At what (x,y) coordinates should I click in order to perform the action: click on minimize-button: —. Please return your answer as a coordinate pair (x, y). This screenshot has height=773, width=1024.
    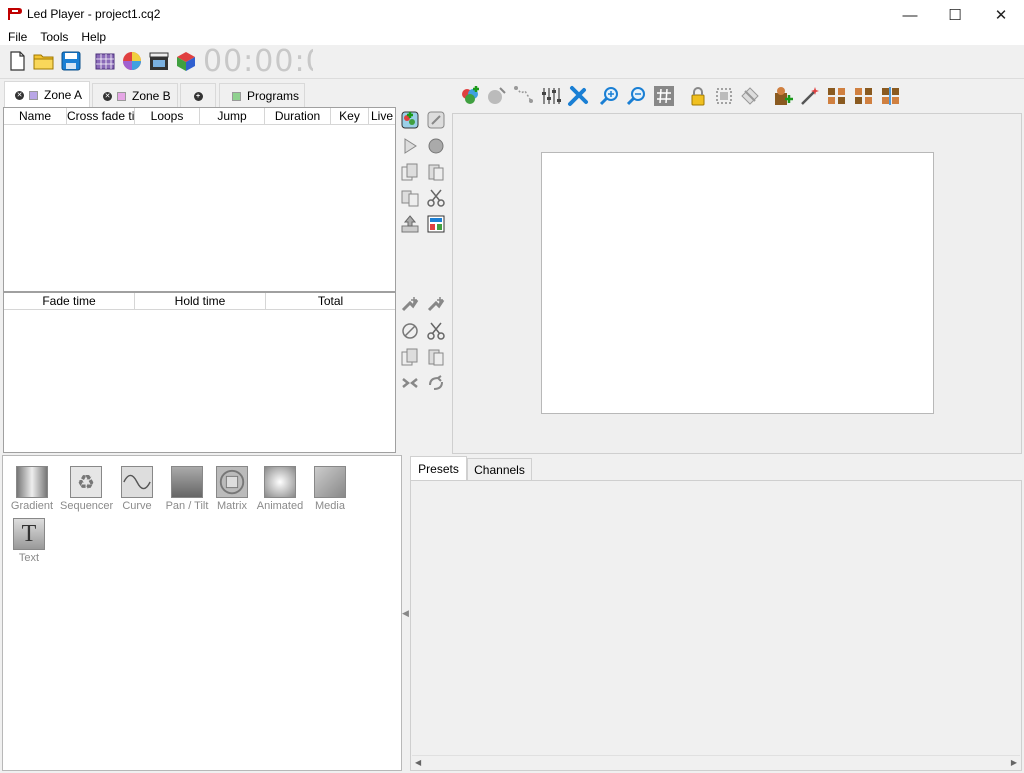
    Looking at the image, I should click on (910, 15).